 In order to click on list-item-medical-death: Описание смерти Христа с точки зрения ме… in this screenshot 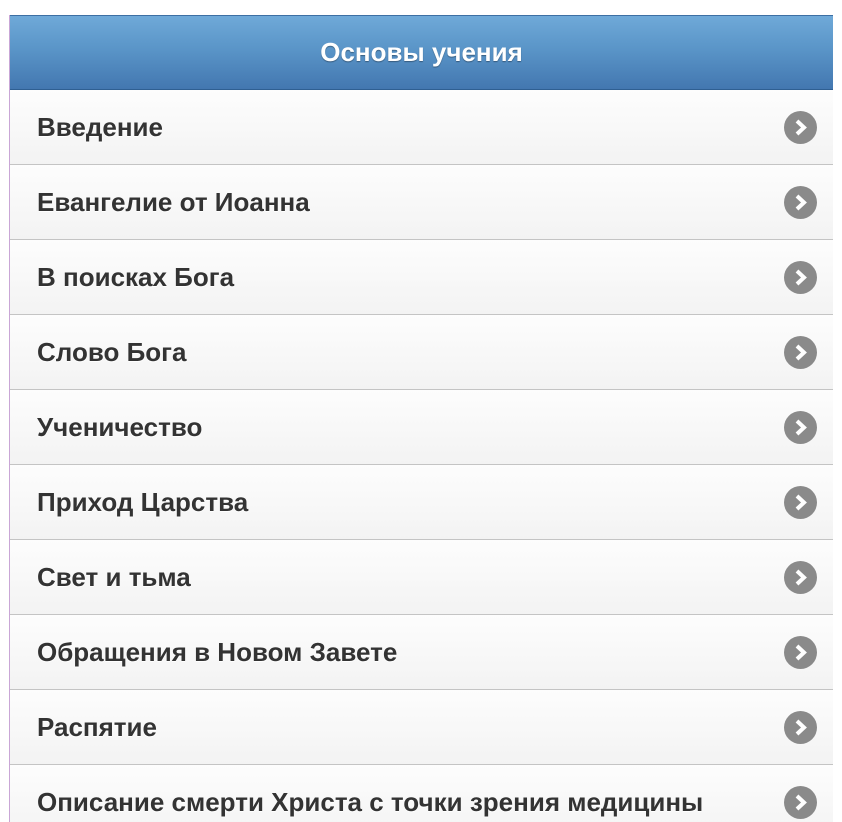, I will do `click(421, 793)`.